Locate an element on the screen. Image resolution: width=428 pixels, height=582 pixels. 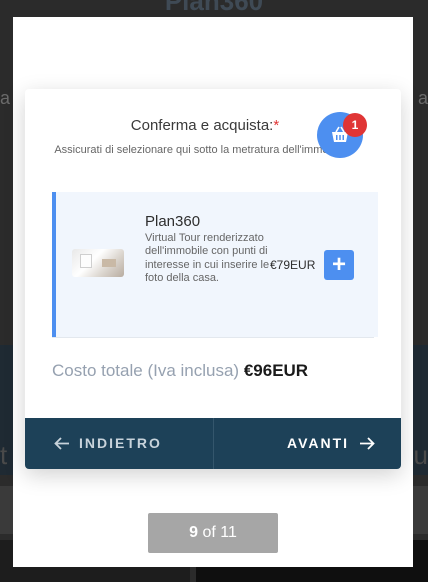
navigation-bar: INDIETRO AVANTI is located at coordinates (213, 443).